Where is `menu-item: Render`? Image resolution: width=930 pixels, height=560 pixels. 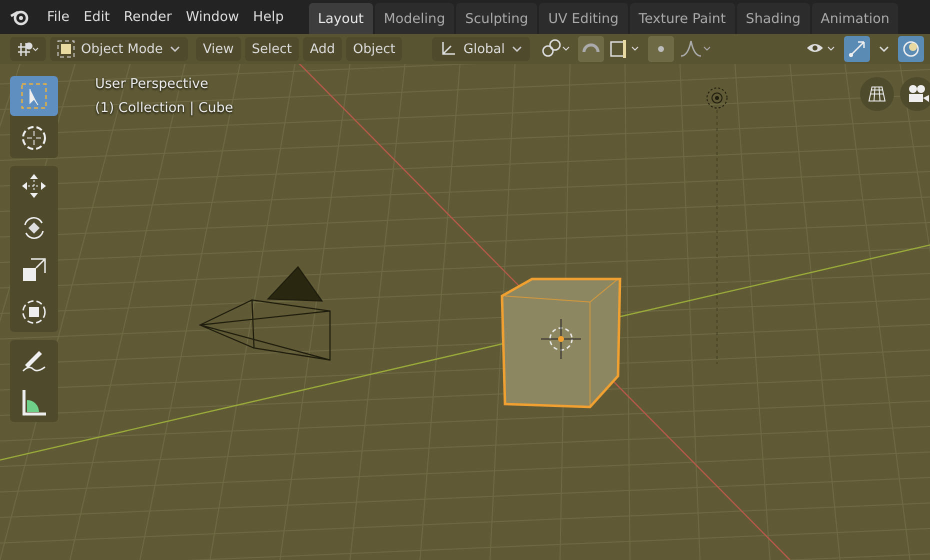
menu-item: Render is located at coordinates (147, 17).